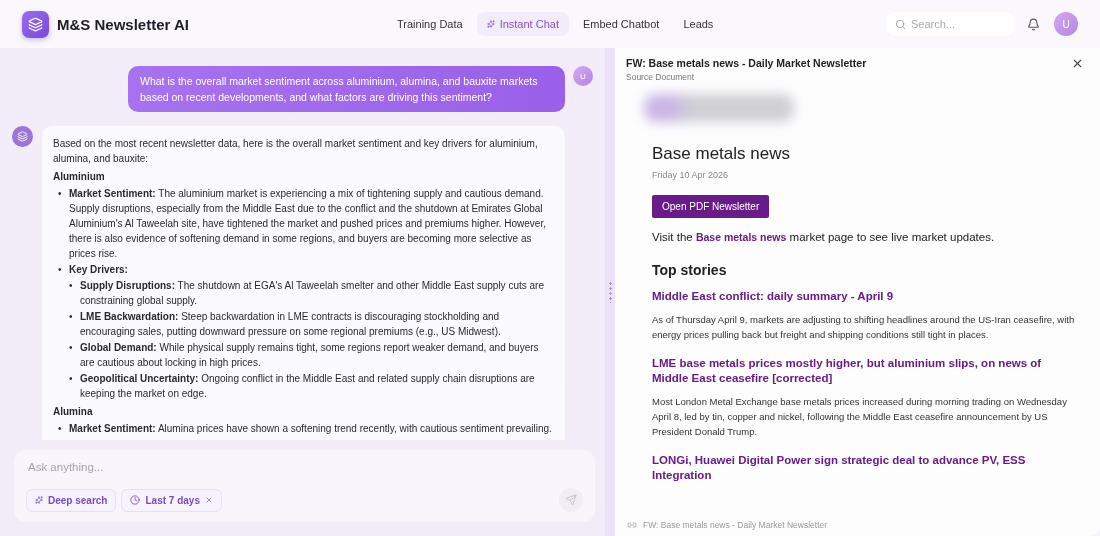 This screenshot has width=1100, height=536. Describe the element at coordinates (208, 500) in the screenshot. I see `remove-icon` at that location.